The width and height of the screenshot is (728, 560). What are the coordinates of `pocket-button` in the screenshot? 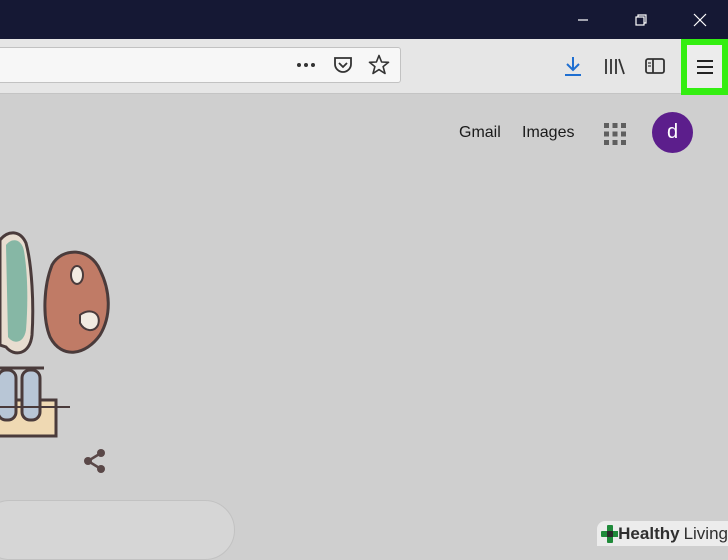 It's located at (343, 65).